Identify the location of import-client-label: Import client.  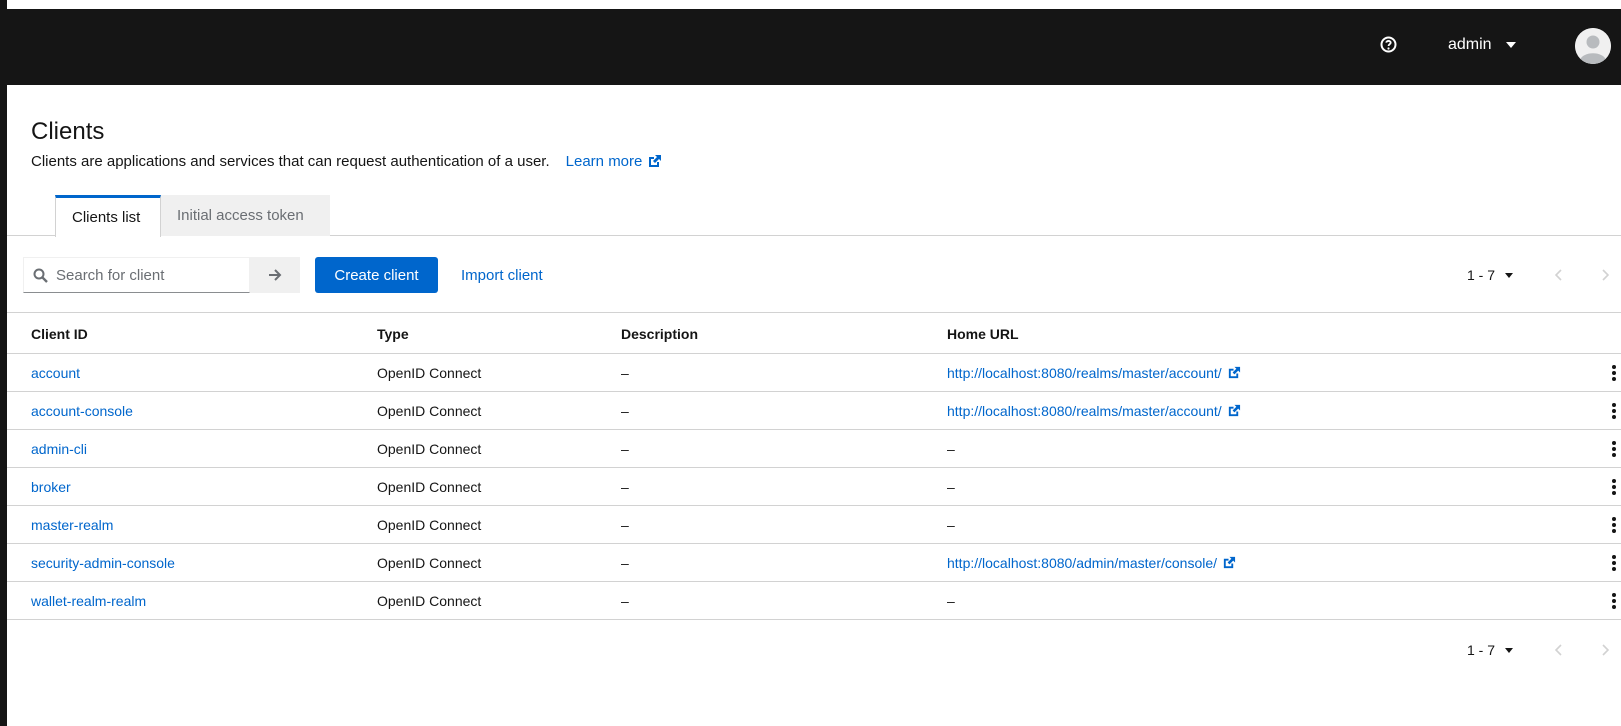
(502, 275).